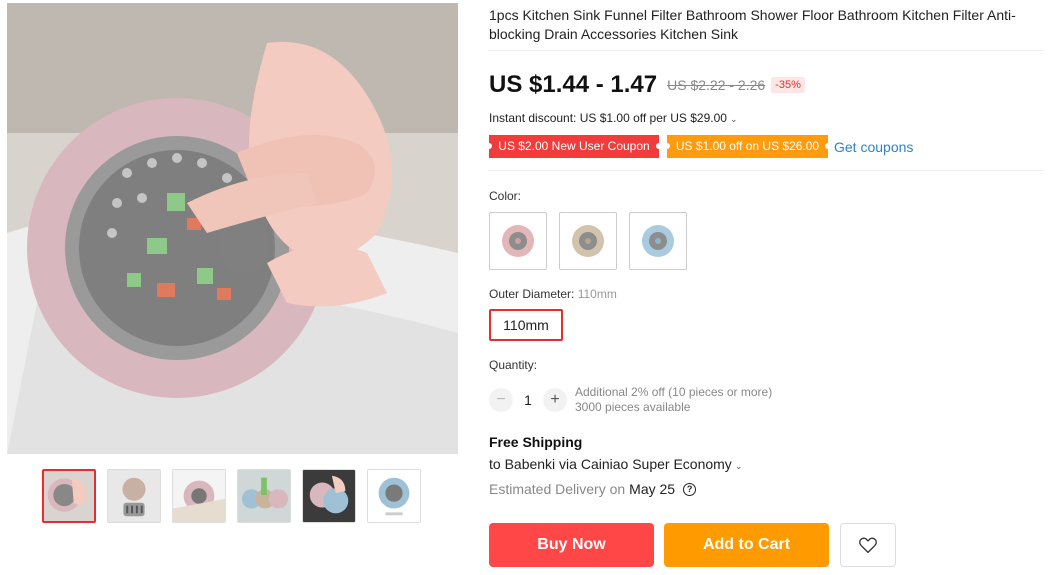 This screenshot has height=575, width=1051. I want to click on wishlist-button, so click(868, 545).